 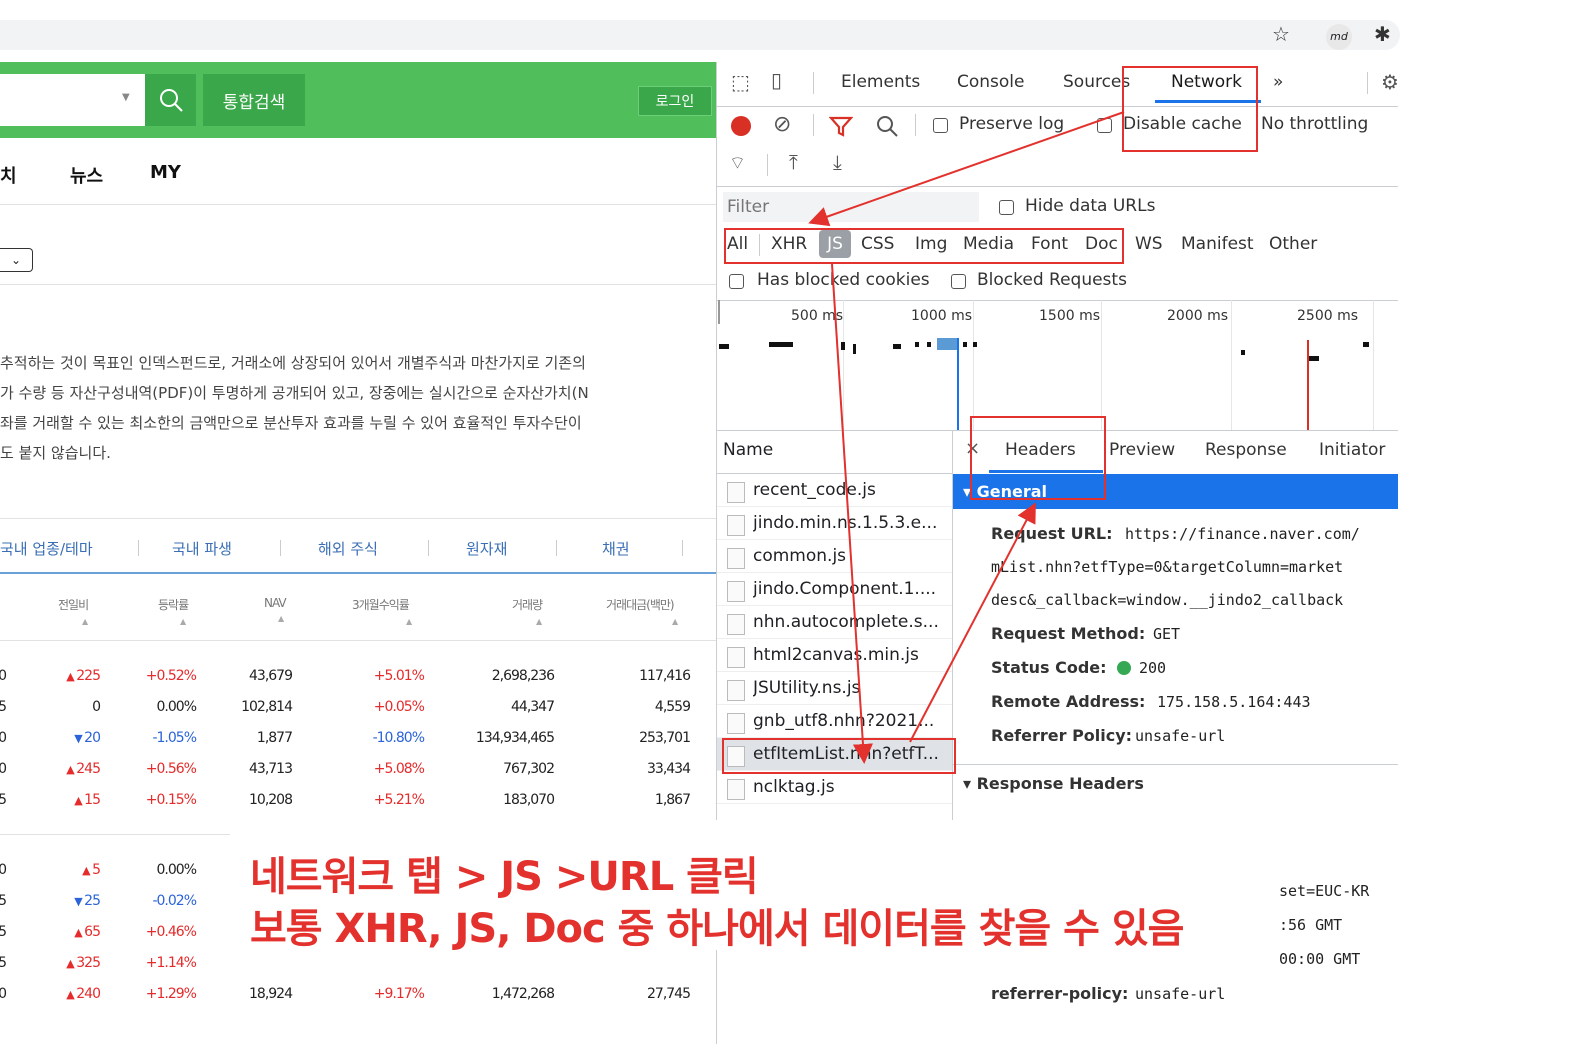 I want to click on arrow-network-to-filters, so click(x=966, y=169).